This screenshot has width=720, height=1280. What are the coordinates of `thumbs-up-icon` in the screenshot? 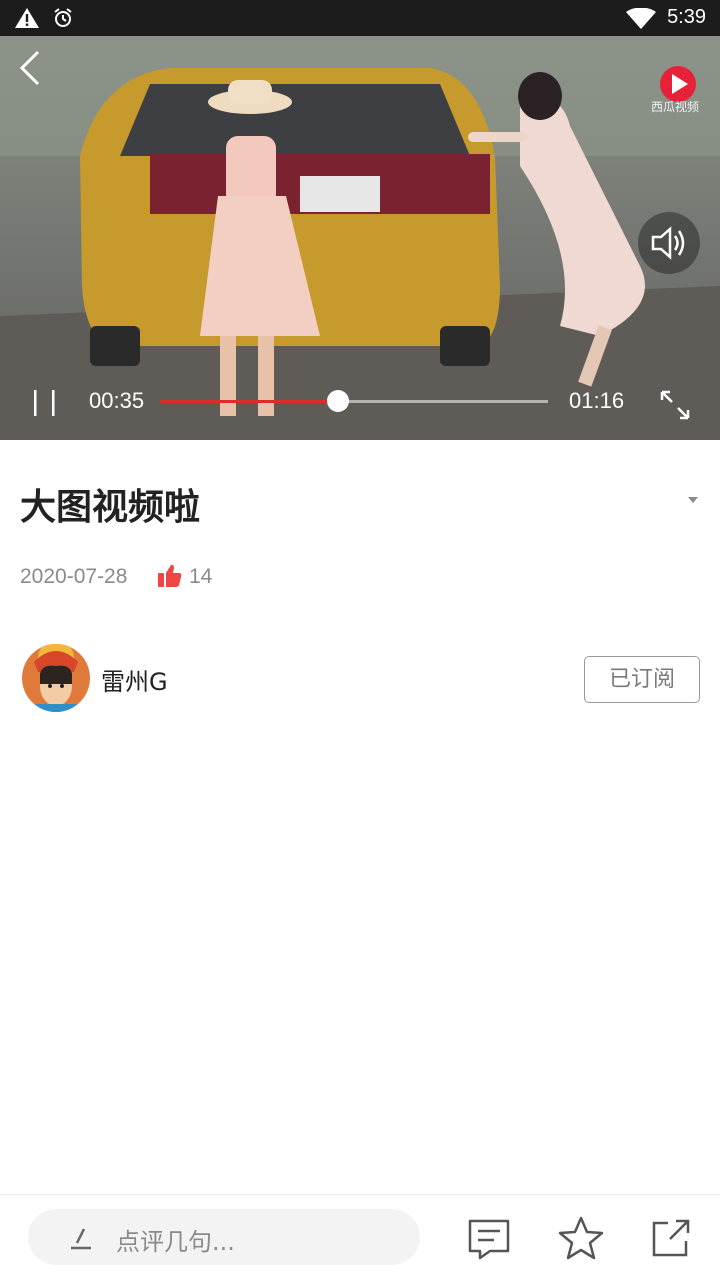 It's located at (170, 576).